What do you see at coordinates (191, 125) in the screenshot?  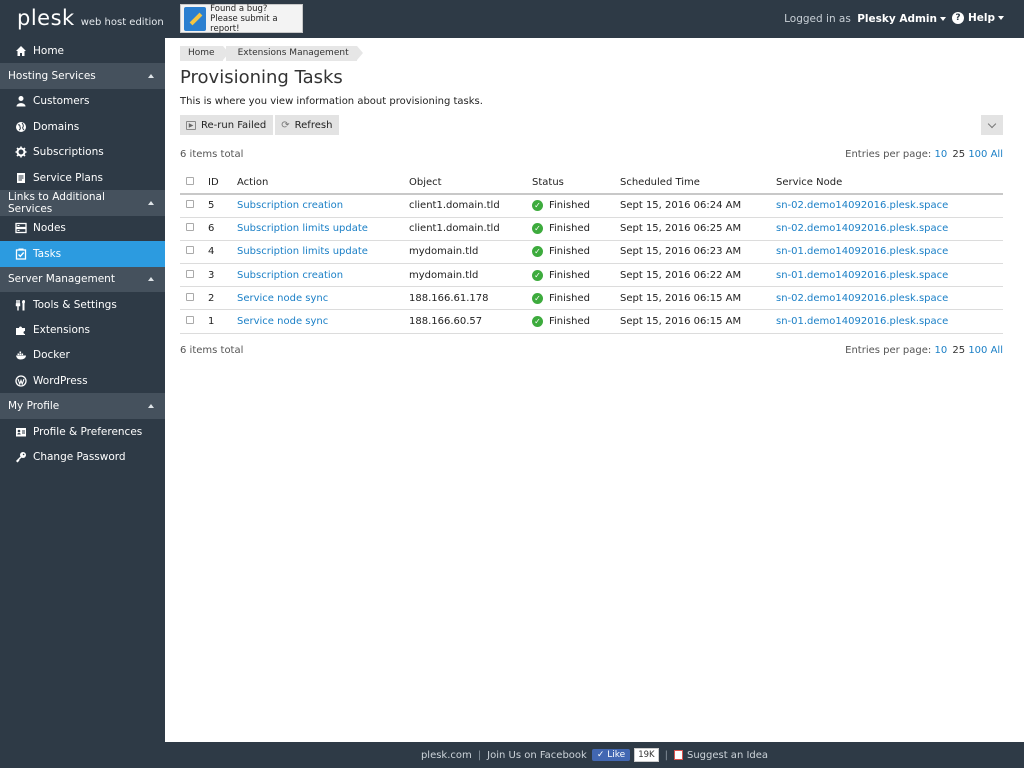 I see `play-icon: ▶` at bounding box center [191, 125].